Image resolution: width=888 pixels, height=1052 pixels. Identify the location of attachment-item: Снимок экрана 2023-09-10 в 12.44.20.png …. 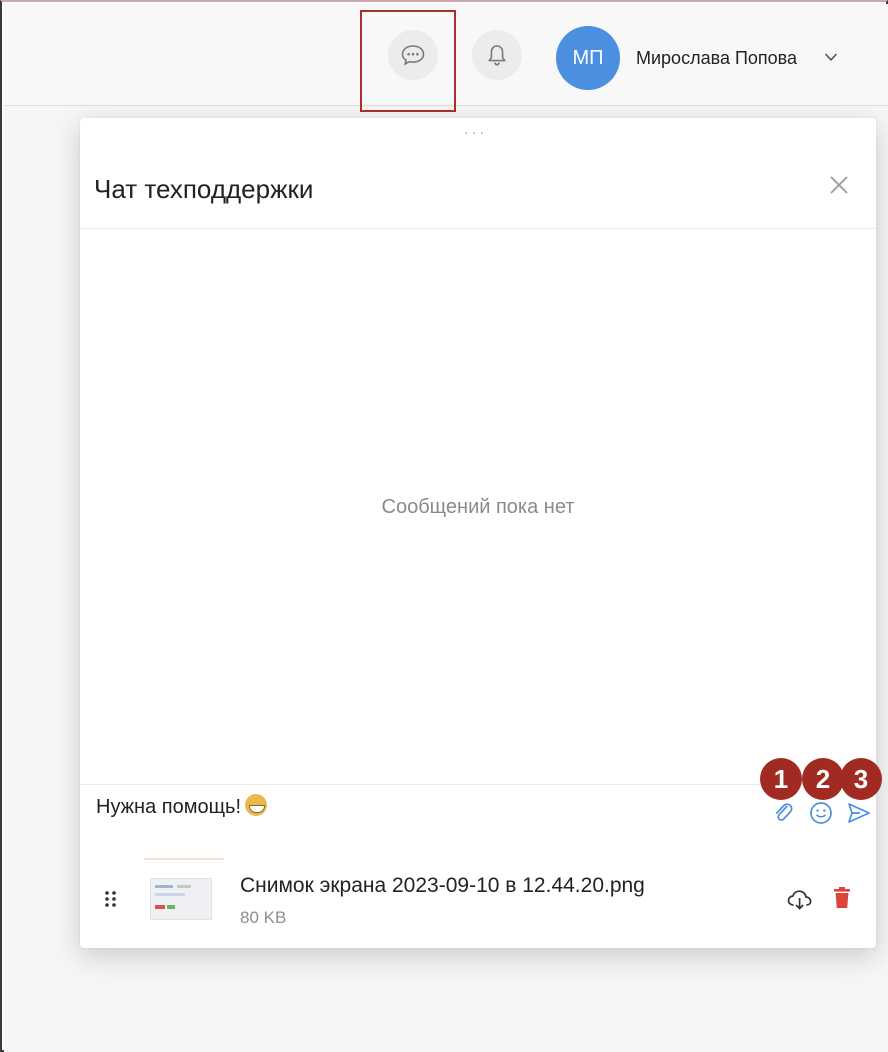
(478, 894).